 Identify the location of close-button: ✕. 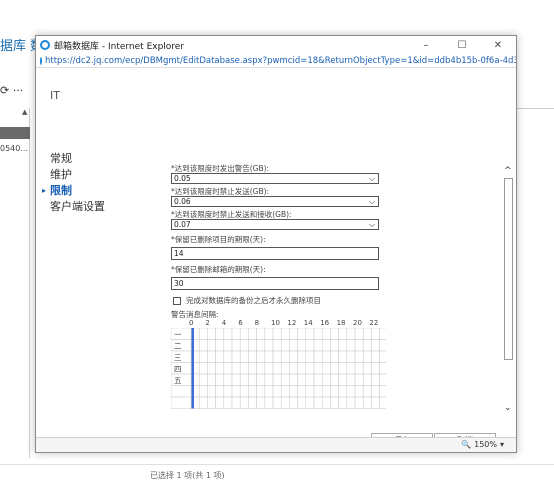
(498, 45).